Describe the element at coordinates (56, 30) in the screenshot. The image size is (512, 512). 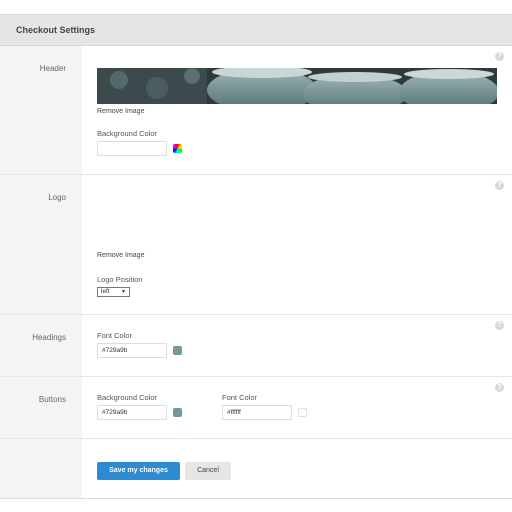
I see `panel-title: Checkout Settings` at that location.